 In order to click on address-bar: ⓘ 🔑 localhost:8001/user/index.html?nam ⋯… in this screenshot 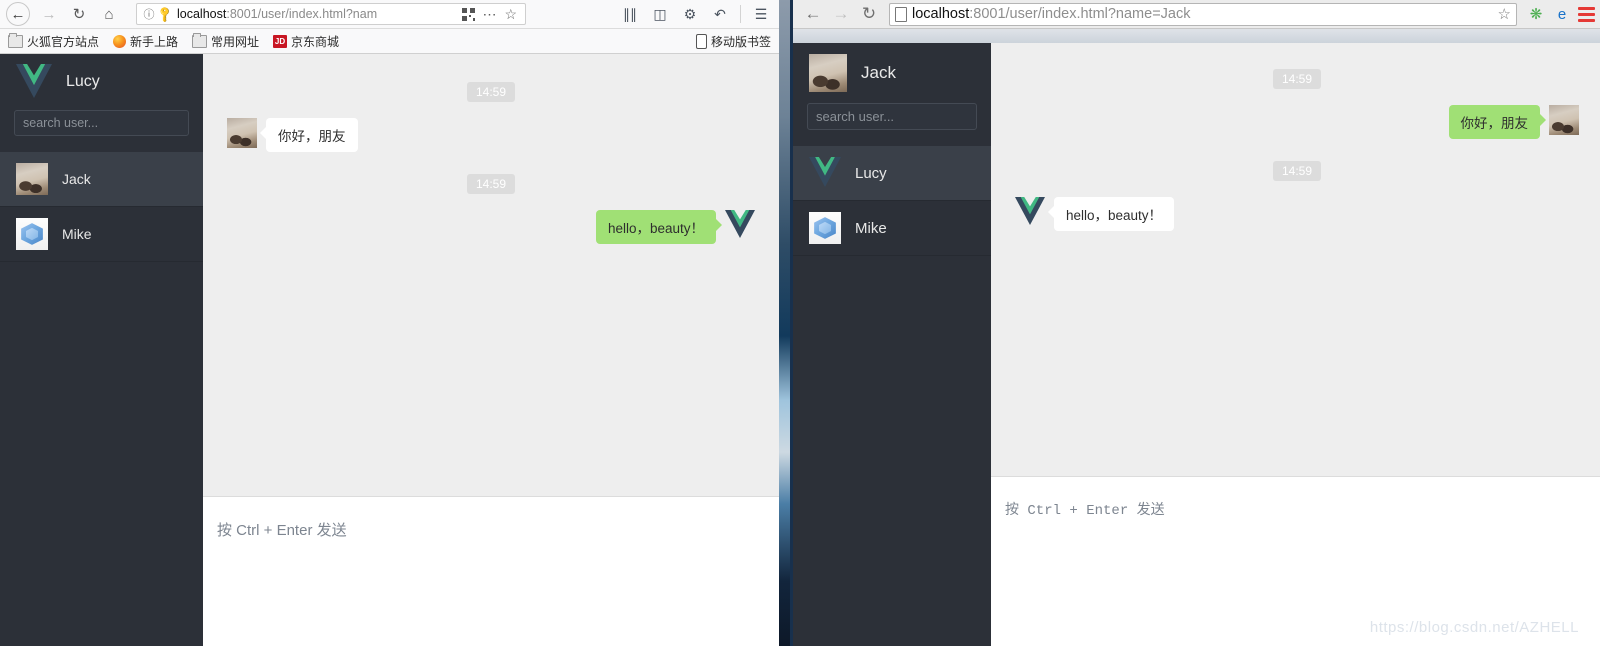, I will do `click(331, 14)`.